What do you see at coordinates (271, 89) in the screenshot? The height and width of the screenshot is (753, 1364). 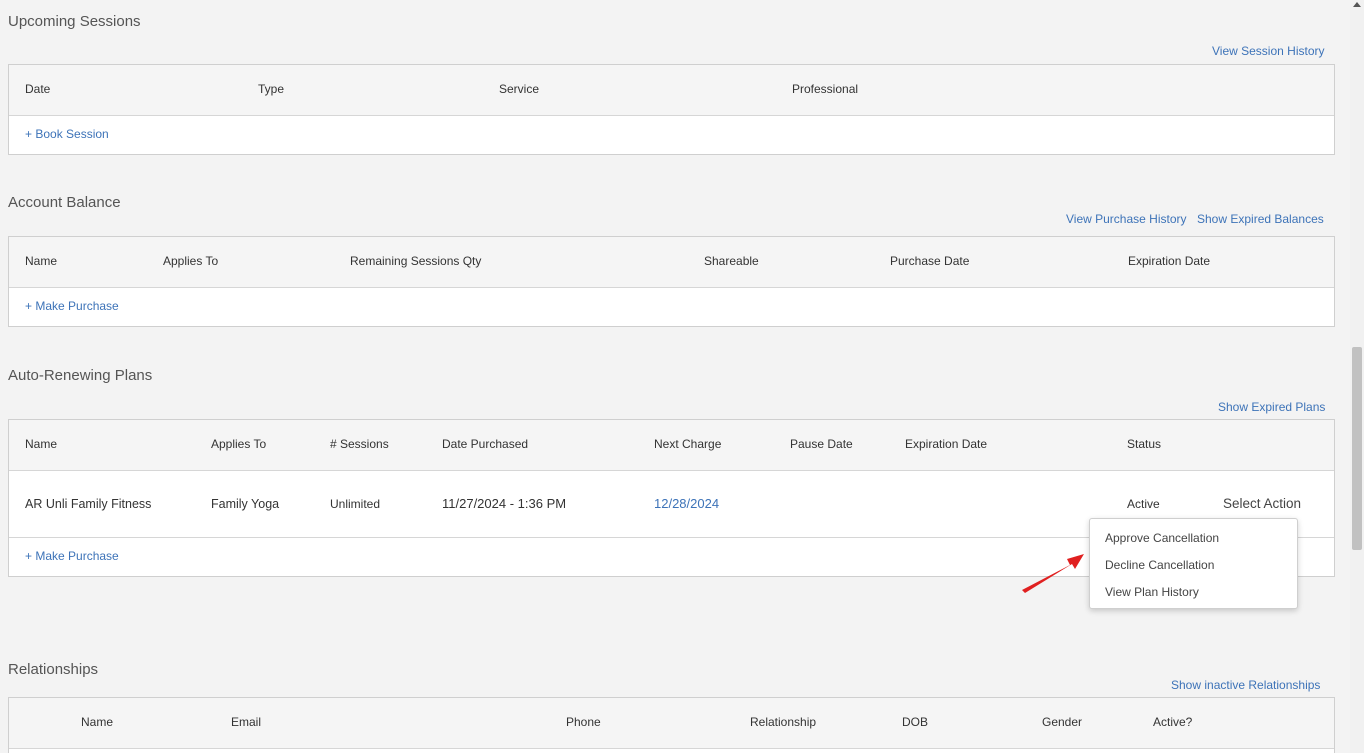 I see `column-header-type: Type` at bounding box center [271, 89].